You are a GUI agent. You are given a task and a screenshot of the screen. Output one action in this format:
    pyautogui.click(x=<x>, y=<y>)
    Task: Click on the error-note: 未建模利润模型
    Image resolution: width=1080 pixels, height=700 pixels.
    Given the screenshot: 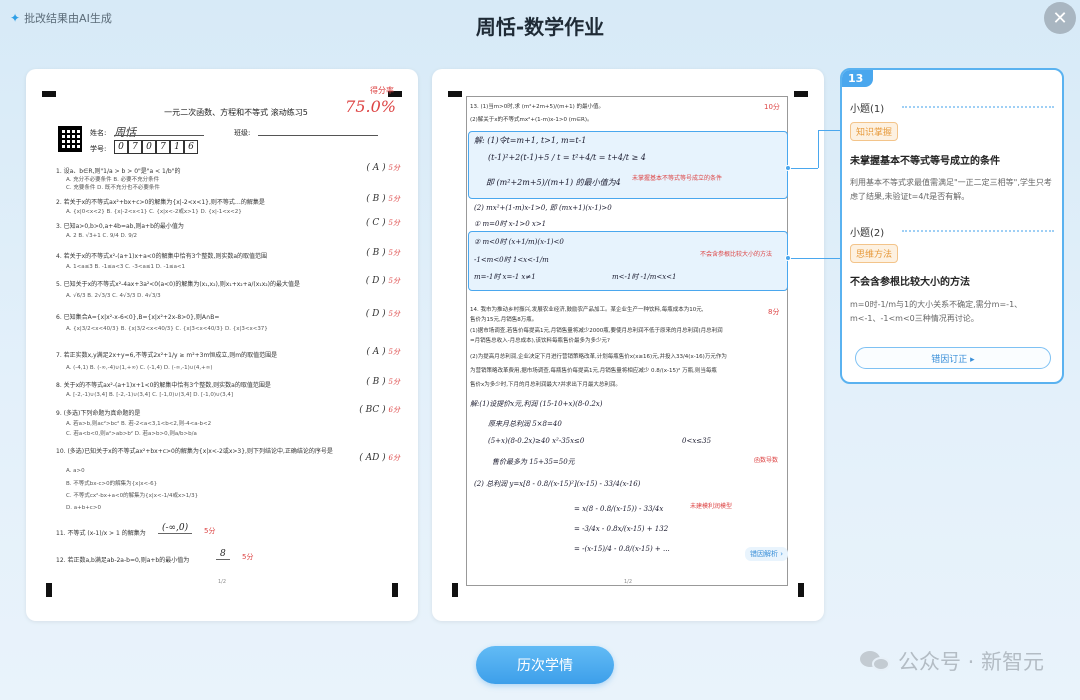 What is the action you would take?
    pyautogui.click(x=711, y=506)
    